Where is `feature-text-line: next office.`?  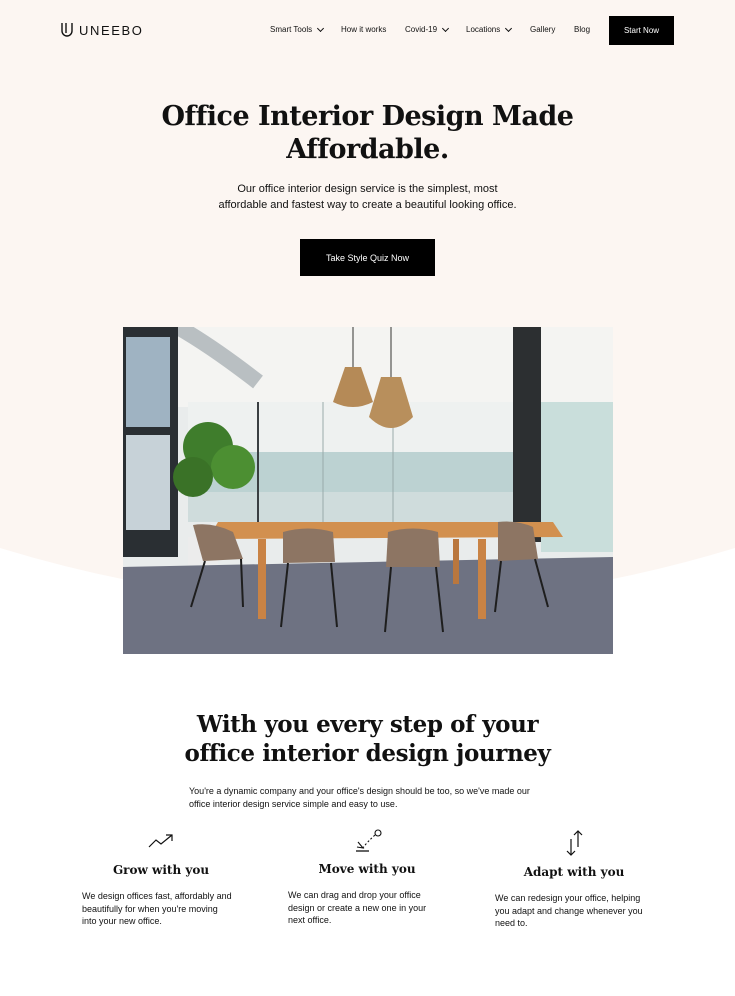
feature-text-line: next office. is located at coordinates (310, 920).